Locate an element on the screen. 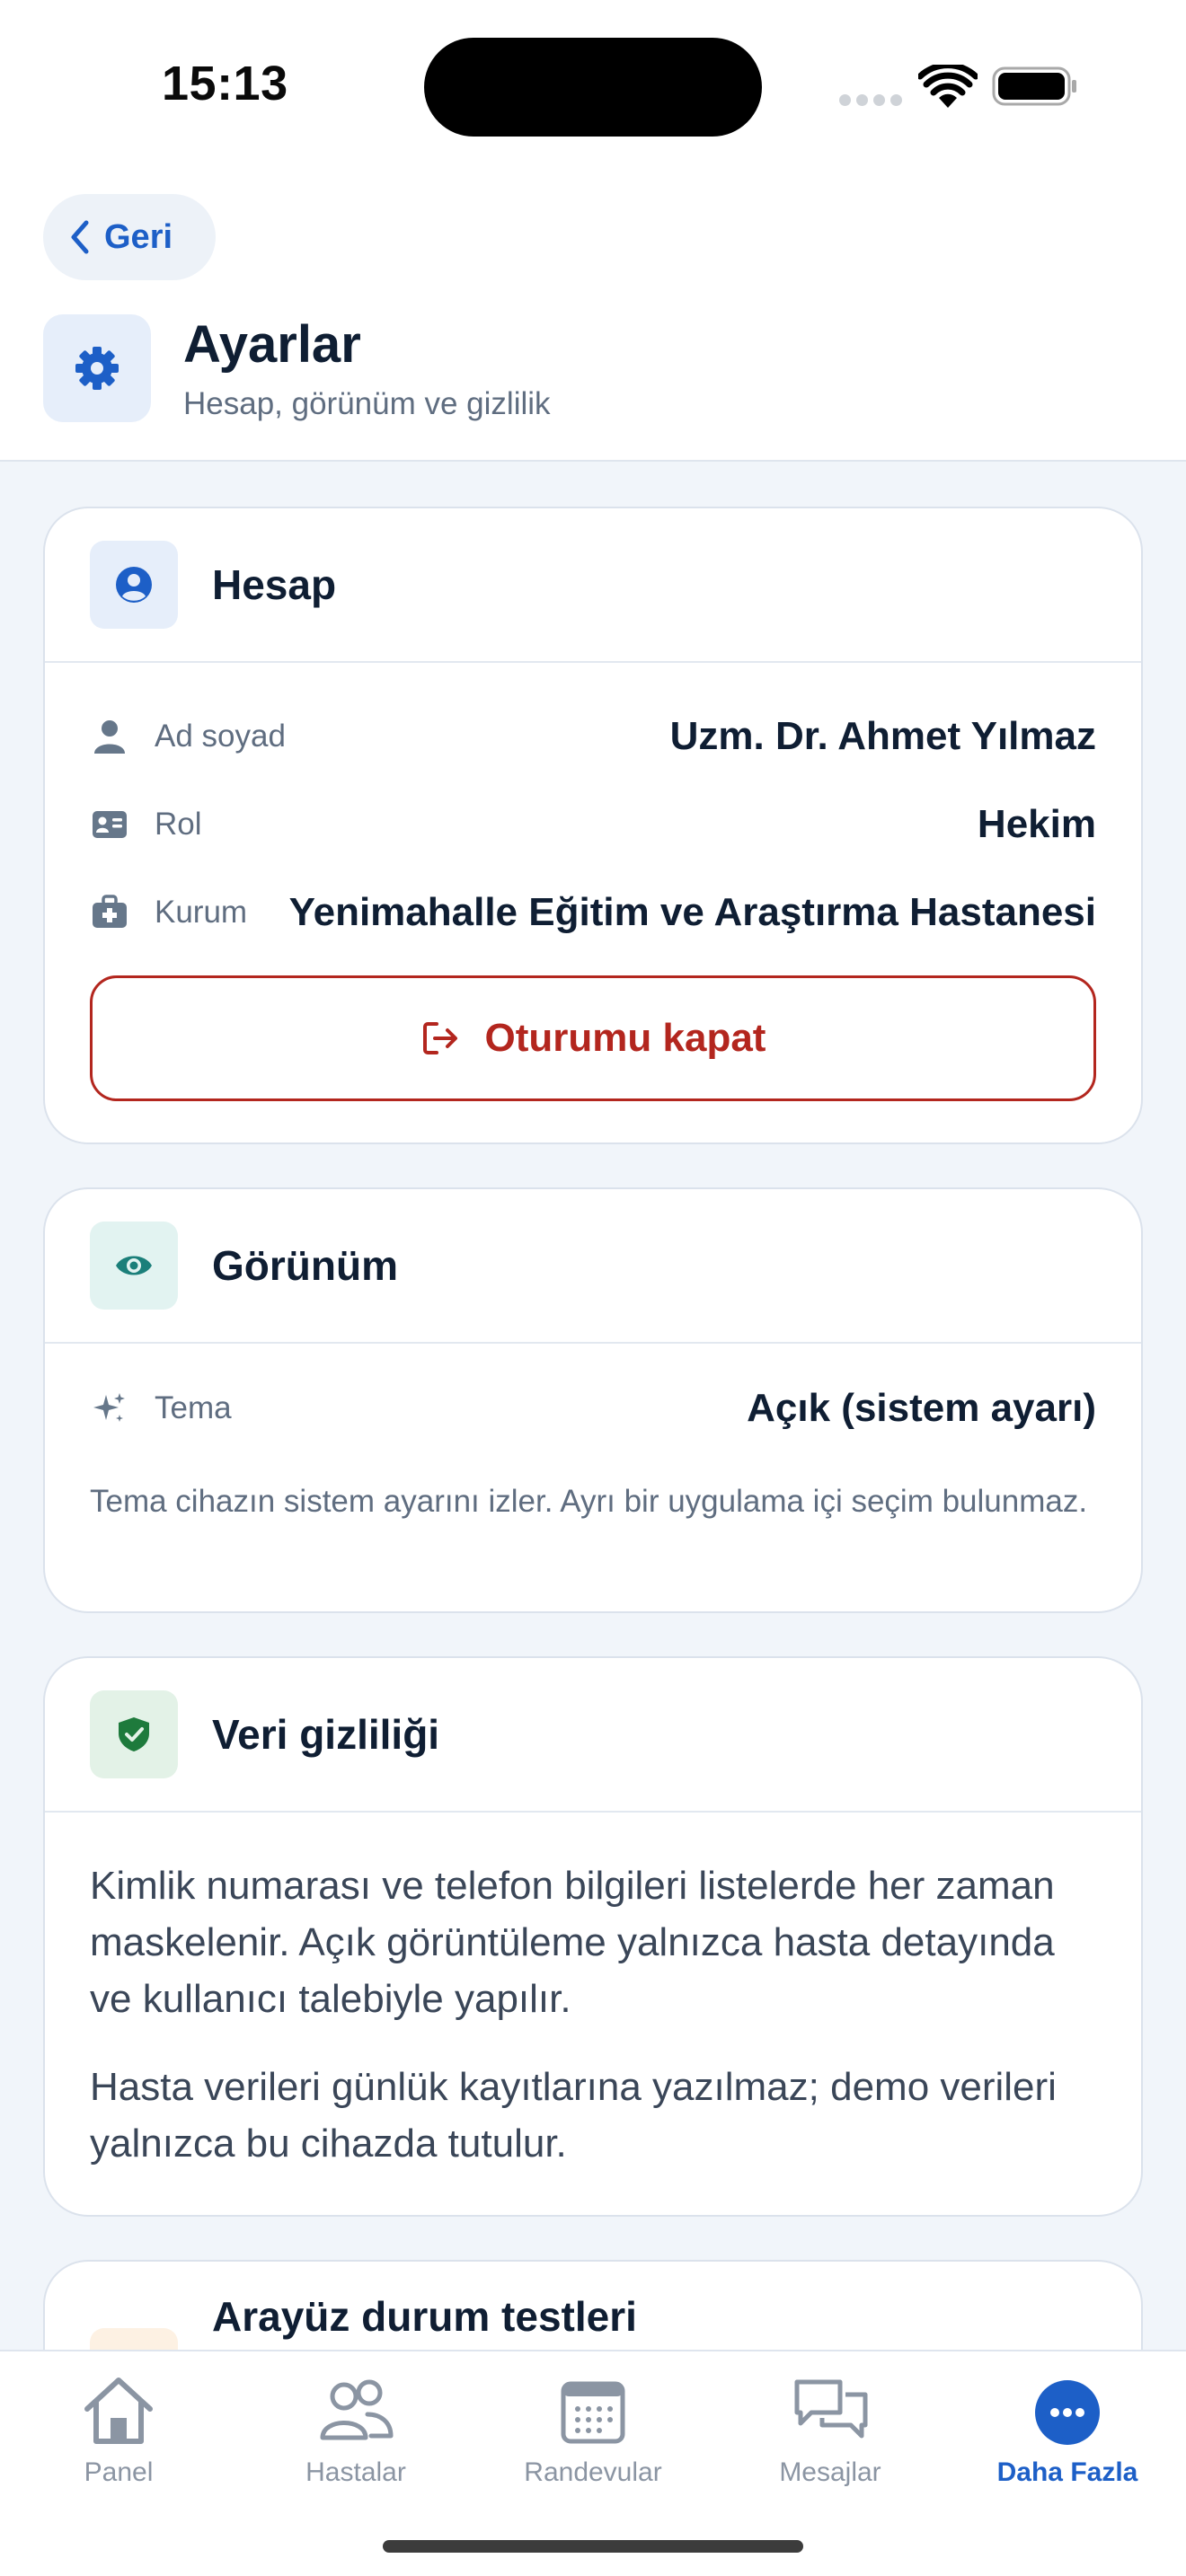  user-circle-icon is located at coordinates (134, 585).